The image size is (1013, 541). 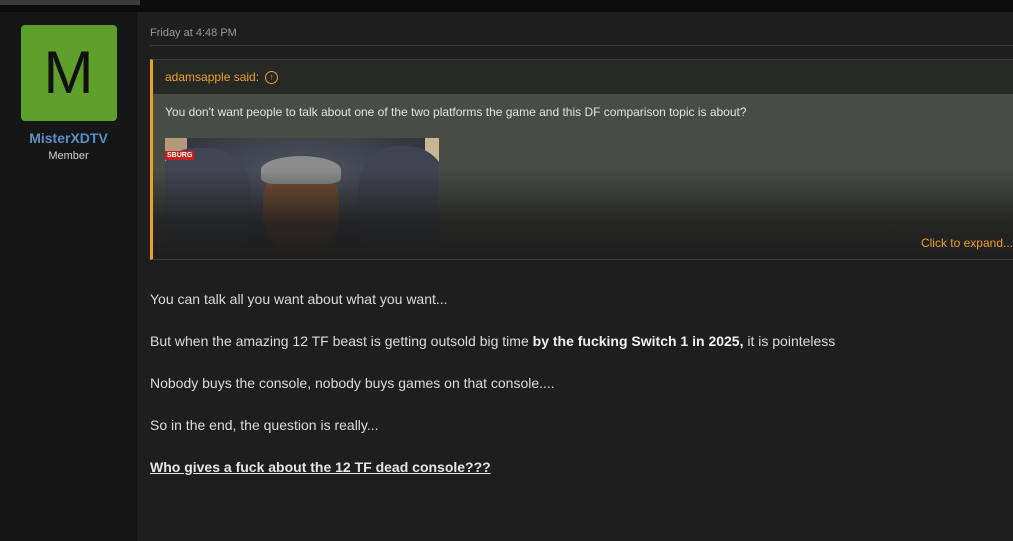 I want to click on message-text: it is pointeless, so click(x=789, y=341).